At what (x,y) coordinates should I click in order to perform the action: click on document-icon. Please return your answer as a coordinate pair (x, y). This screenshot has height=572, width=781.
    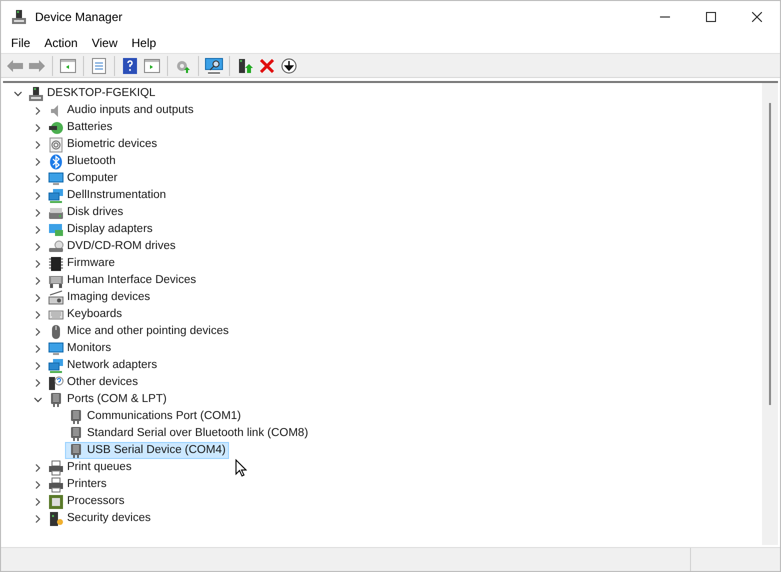
    Looking at the image, I should click on (99, 66).